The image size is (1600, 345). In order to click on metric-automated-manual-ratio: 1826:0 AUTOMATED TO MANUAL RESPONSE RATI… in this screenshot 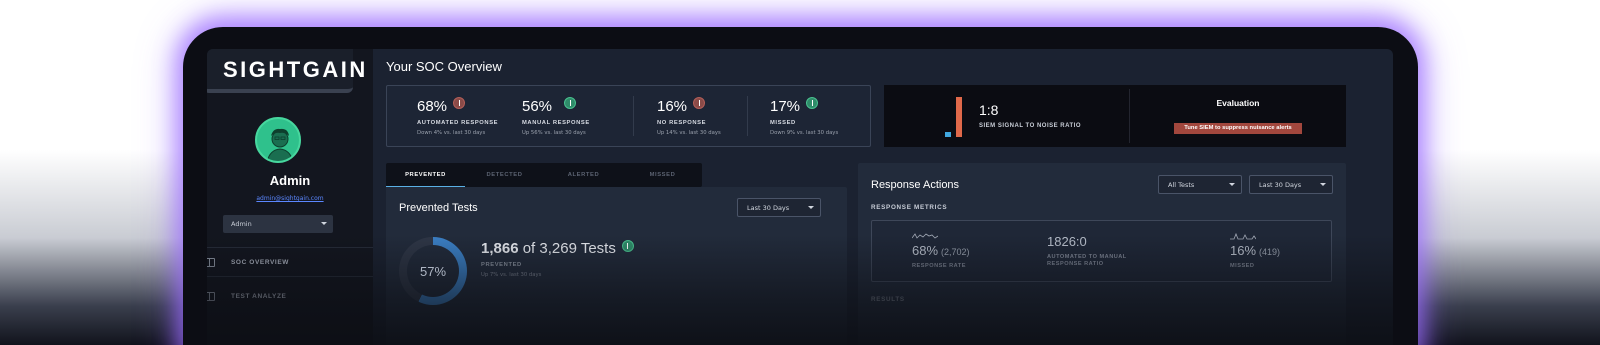, I will do `click(1097, 251)`.